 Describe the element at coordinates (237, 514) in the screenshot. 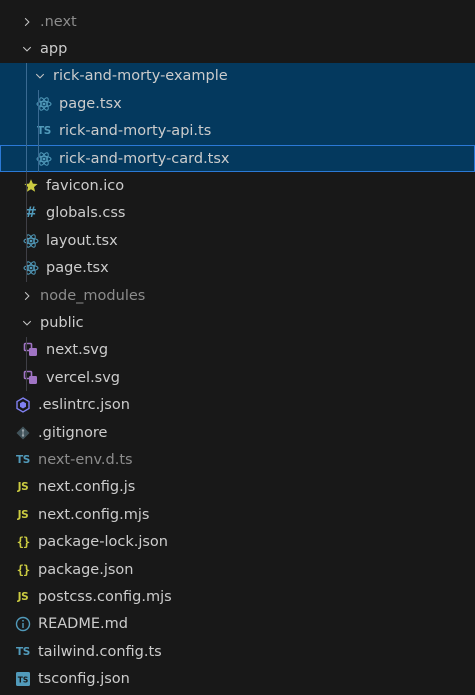

I see `file-item-next-config-mjs: JS next.config.mjs` at that location.